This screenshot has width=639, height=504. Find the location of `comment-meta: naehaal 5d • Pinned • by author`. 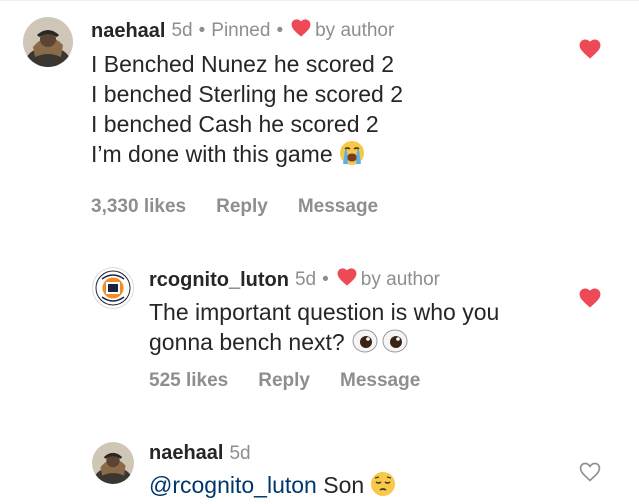

comment-meta: naehaal 5d • Pinned • by author is located at coordinates (242, 31).